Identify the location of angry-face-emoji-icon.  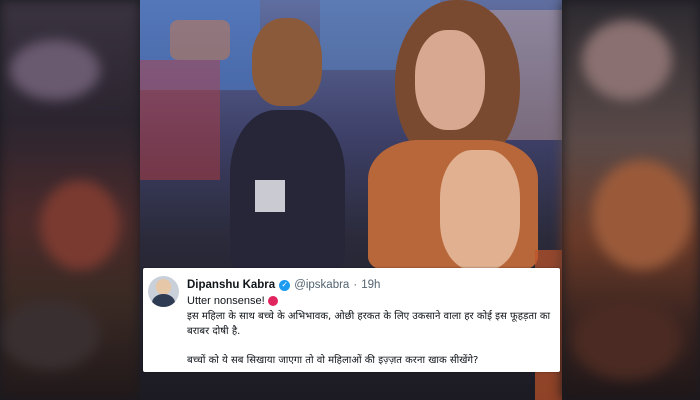
(272, 301).